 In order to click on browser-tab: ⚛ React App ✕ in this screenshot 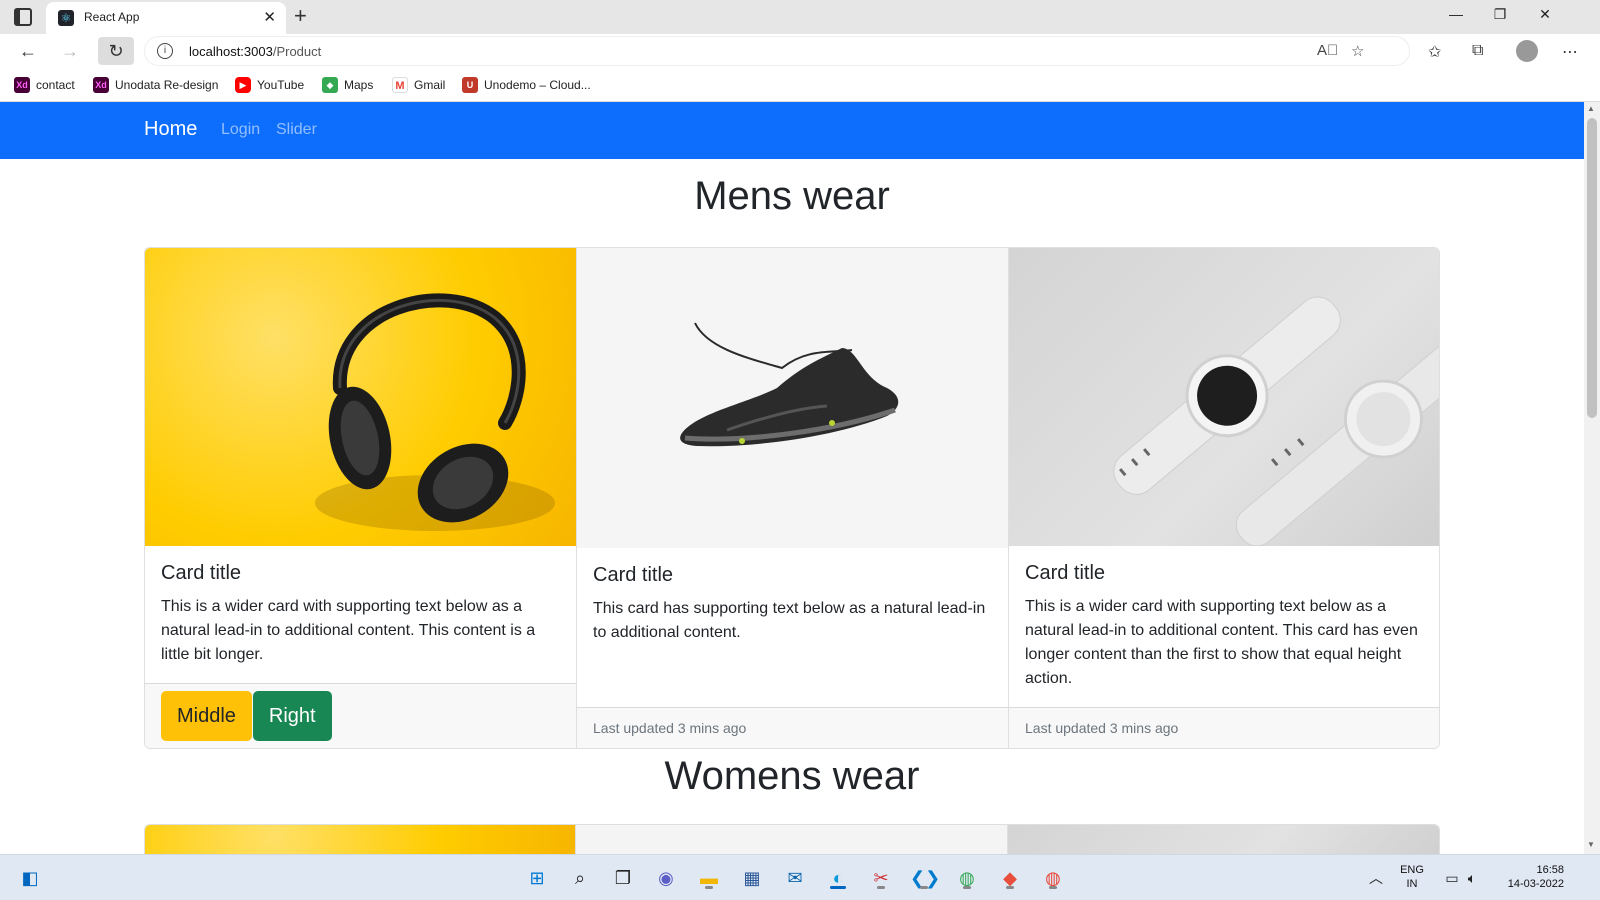, I will do `click(166, 18)`.